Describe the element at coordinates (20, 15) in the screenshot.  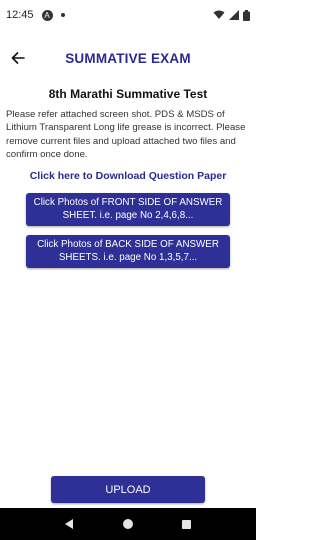
I see `status-time: 12:45` at that location.